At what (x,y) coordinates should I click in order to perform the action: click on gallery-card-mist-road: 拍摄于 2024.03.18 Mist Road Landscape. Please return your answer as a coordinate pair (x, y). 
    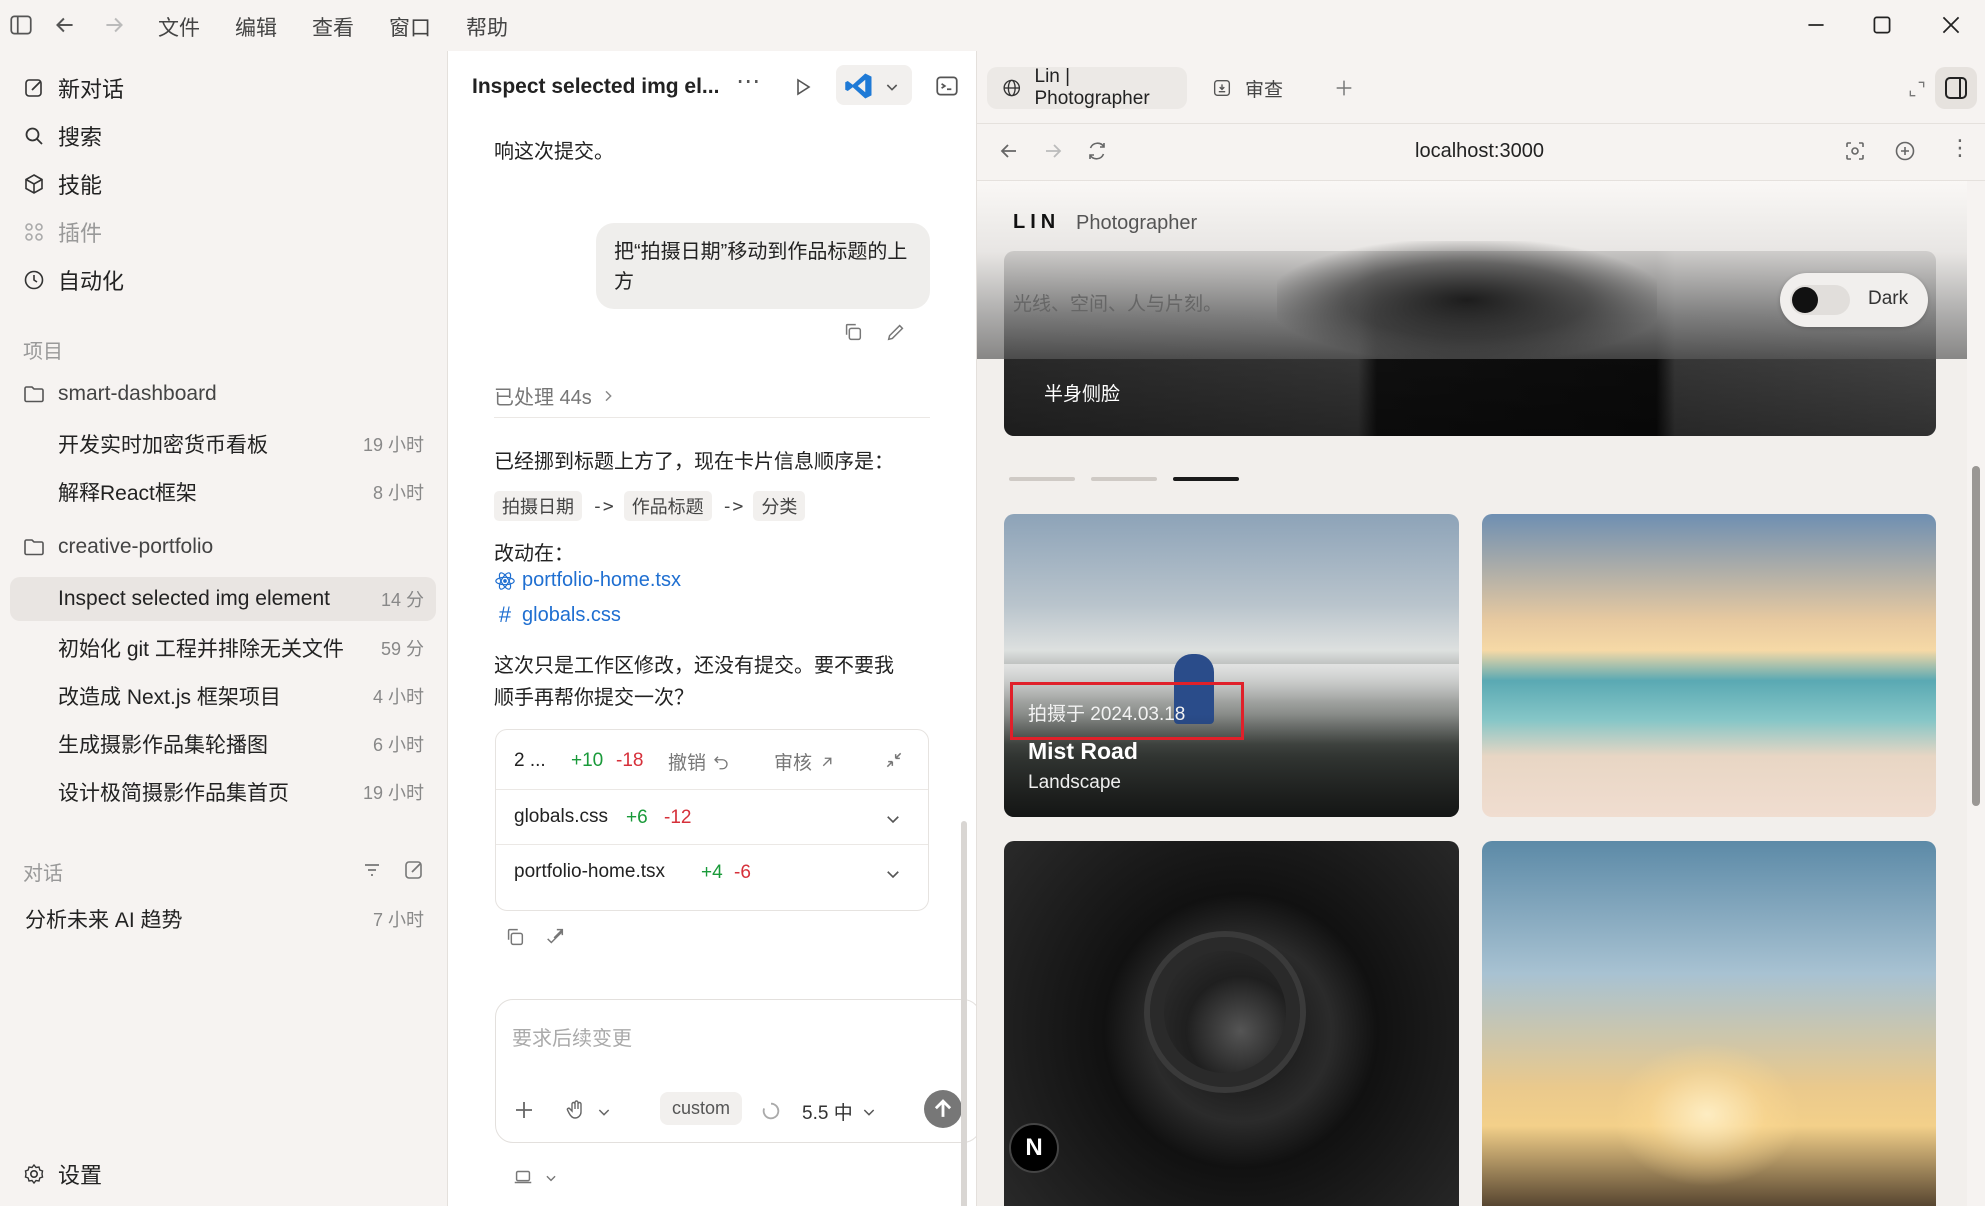
    Looking at the image, I should click on (1231, 665).